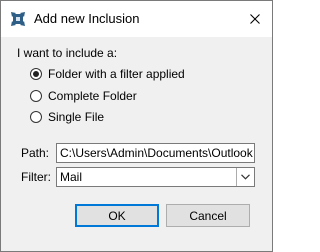 The image size is (320, 252). Describe the element at coordinates (18, 19) in the screenshot. I see `gear-cog-icon` at that location.